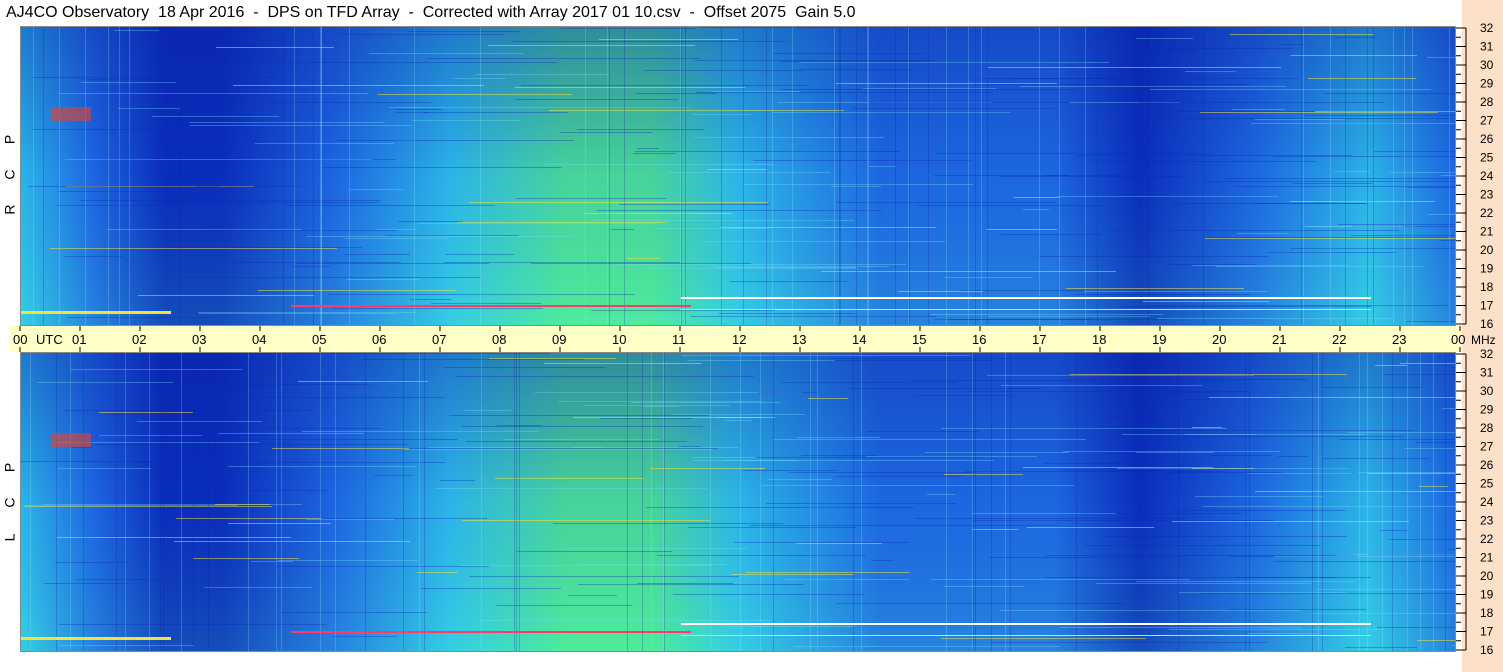  What do you see at coordinates (499, 339) in the screenshot?
I see `utc-tick-label: 08` at bounding box center [499, 339].